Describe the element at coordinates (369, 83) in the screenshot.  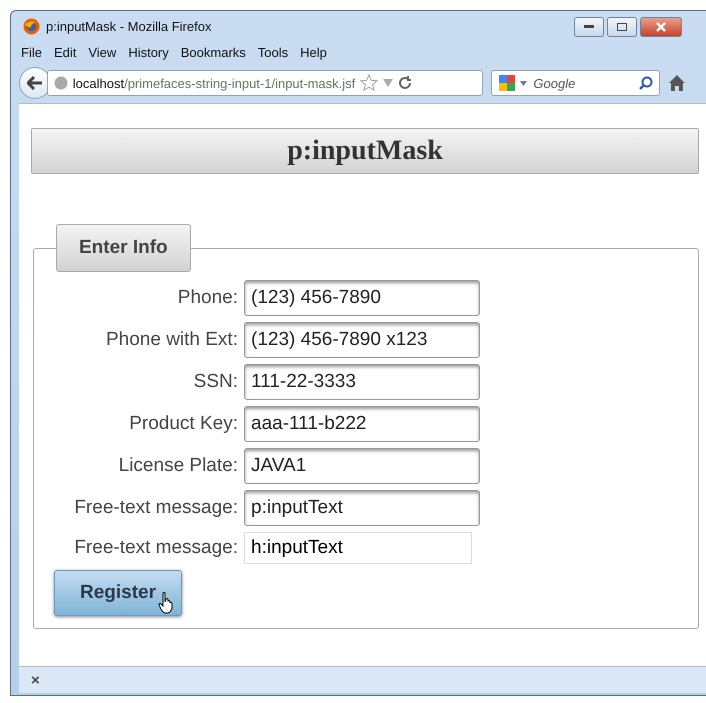
I see `star-icon` at that location.